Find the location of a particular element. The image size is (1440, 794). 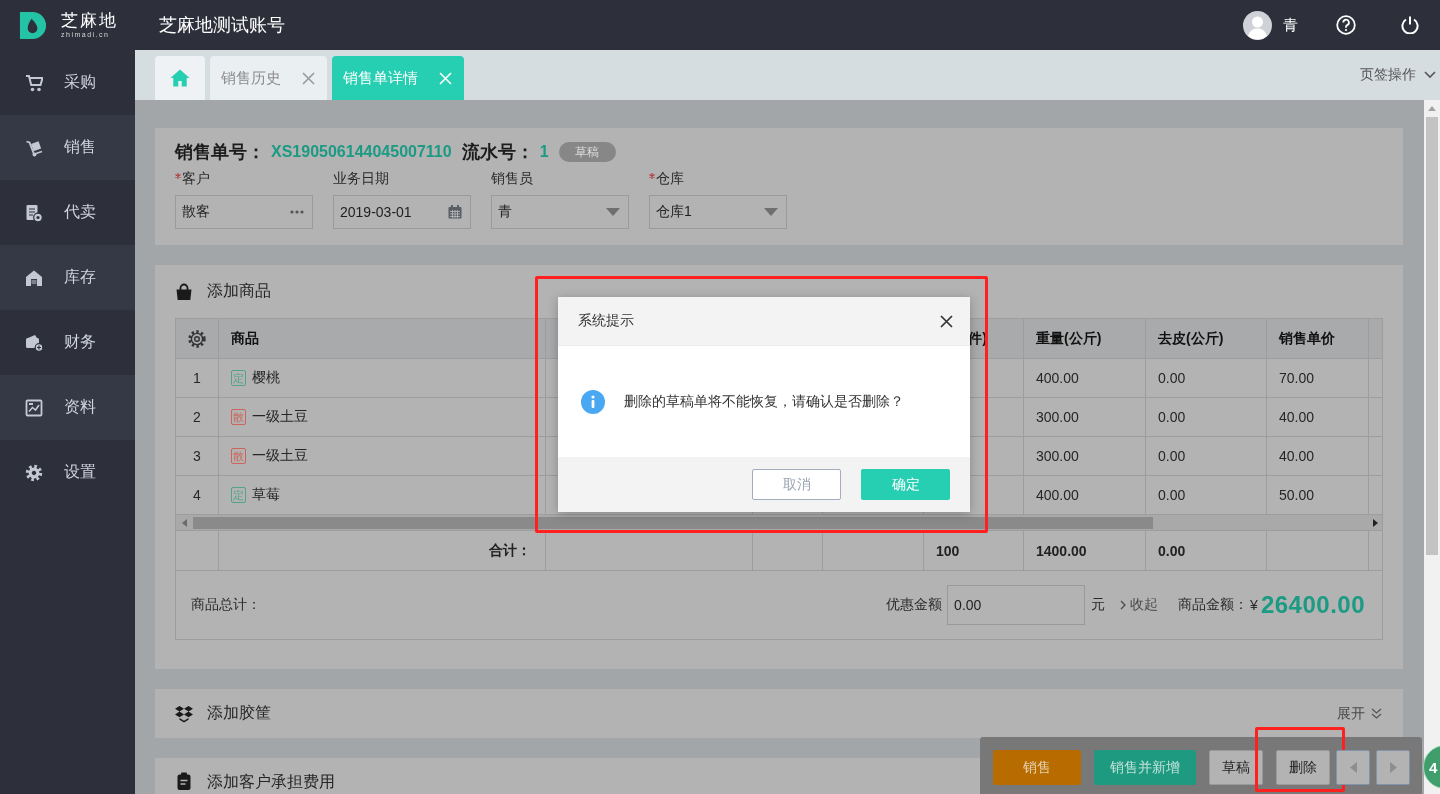

unit-label: 元 is located at coordinates (1098, 605).